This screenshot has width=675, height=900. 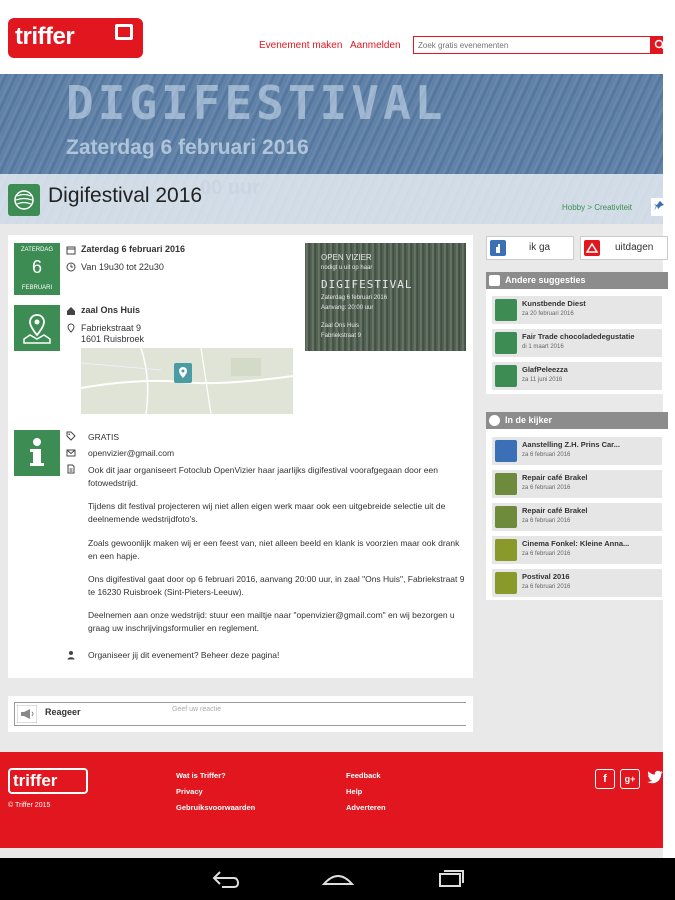 What do you see at coordinates (577, 583) in the screenshot?
I see `featured-item: Postival 2016 za 6 februari 2016` at bounding box center [577, 583].